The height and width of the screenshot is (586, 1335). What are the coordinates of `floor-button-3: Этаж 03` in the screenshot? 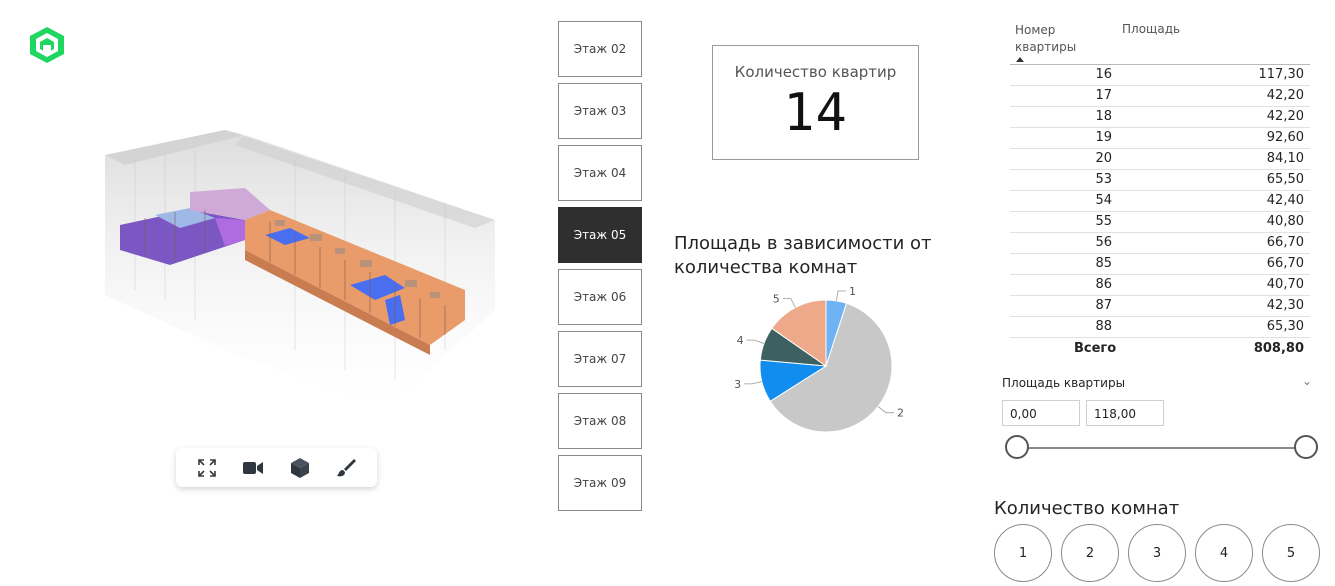 It's located at (600, 111).